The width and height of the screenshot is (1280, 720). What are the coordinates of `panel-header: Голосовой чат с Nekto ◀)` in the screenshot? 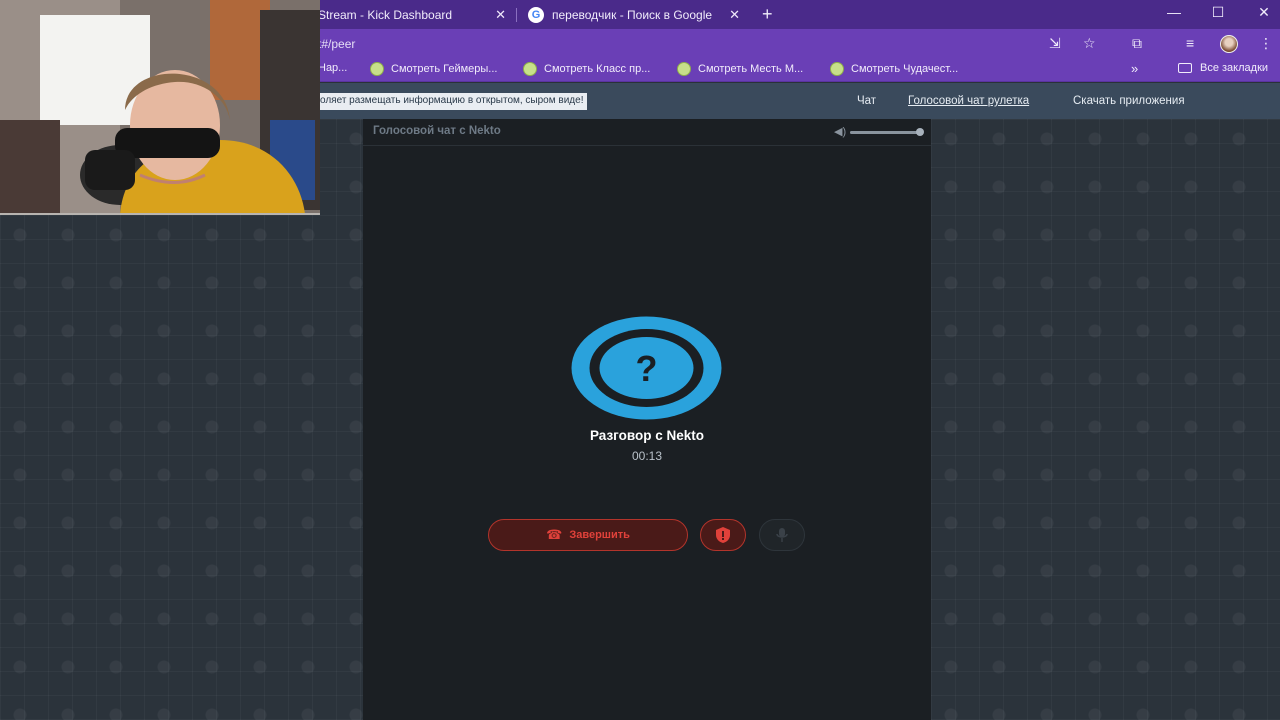 It's located at (647, 132).